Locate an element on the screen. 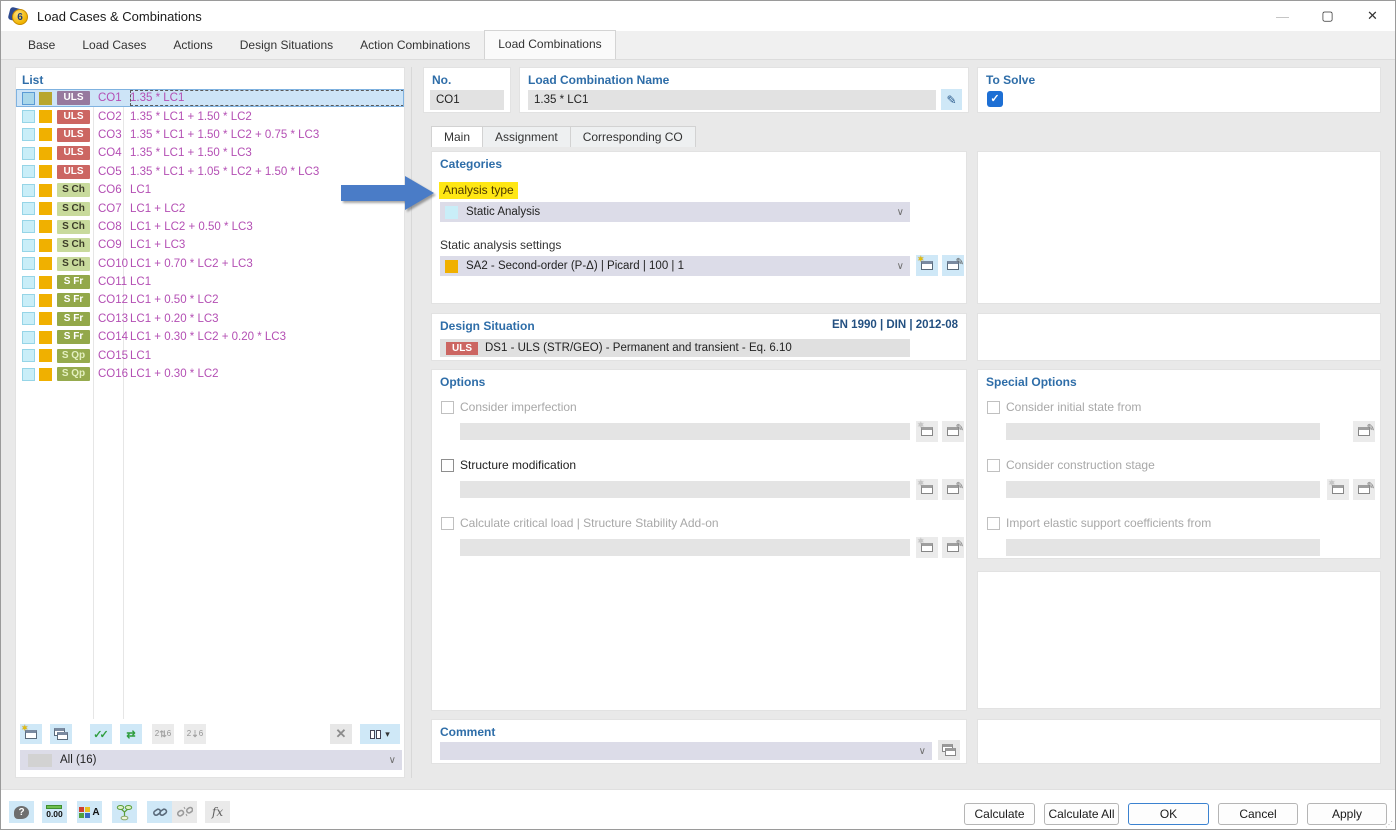 The width and height of the screenshot is (1396, 830). check-all-button: ✓ ✓ is located at coordinates (101, 734).